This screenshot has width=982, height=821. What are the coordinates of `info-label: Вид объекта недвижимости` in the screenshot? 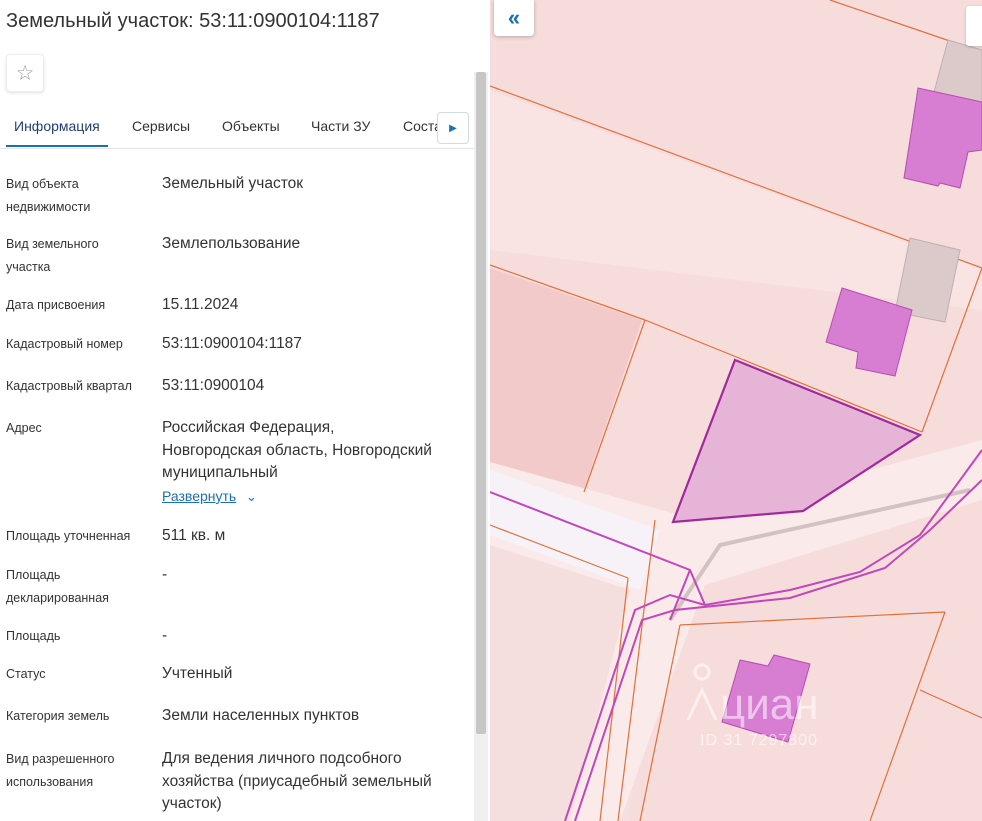 It's located at (48, 195).